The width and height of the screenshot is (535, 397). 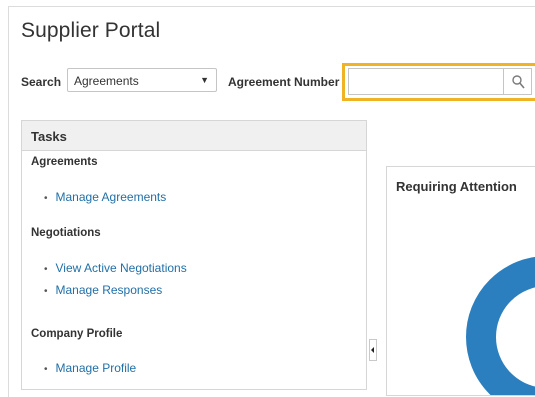 I want to click on collapse-left-icon, so click(x=372, y=350).